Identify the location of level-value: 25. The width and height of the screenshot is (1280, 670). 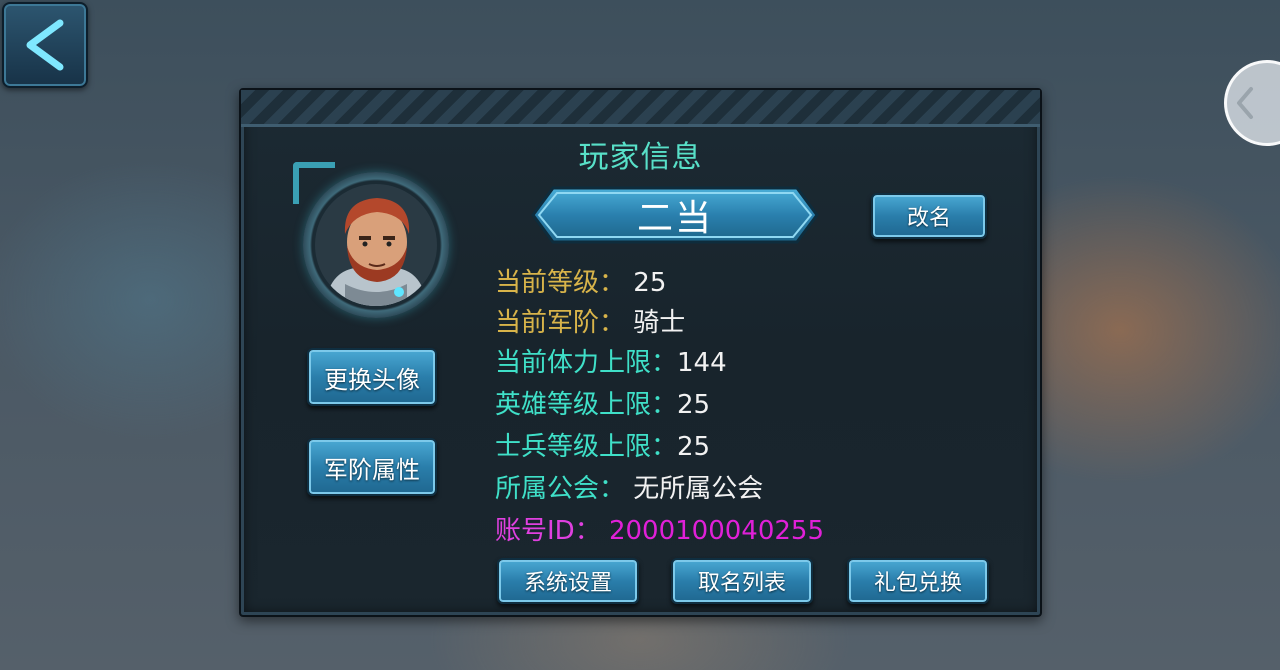
(650, 283).